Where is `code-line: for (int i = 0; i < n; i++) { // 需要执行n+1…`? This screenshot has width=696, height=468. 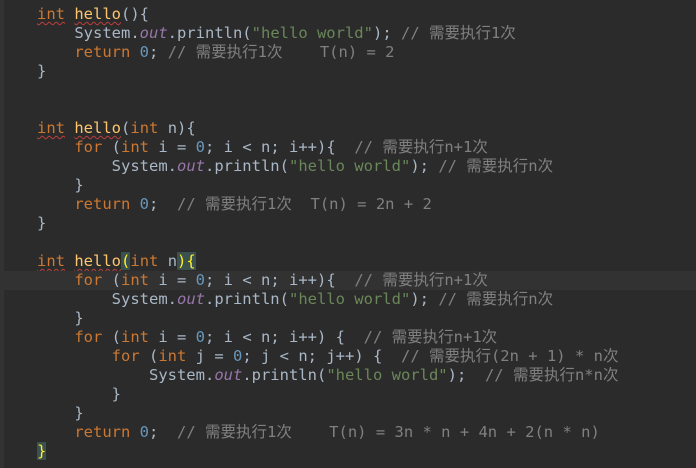 code-line: for (int i = 0; i < n; i++) { // 需要执行n+1… is located at coordinates (348, 337).